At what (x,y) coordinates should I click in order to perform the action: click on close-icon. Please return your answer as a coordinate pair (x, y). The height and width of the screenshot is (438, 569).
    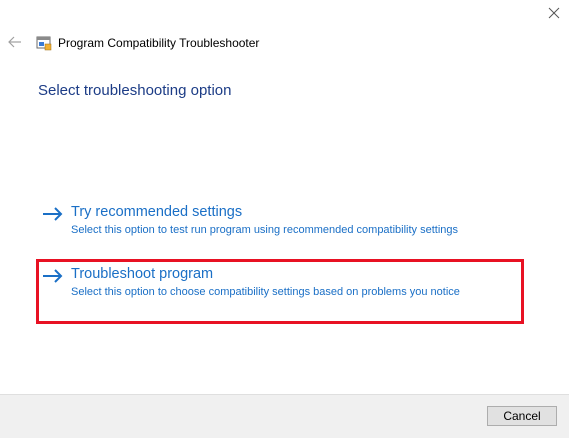
    Looking at the image, I should click on (554, 13).